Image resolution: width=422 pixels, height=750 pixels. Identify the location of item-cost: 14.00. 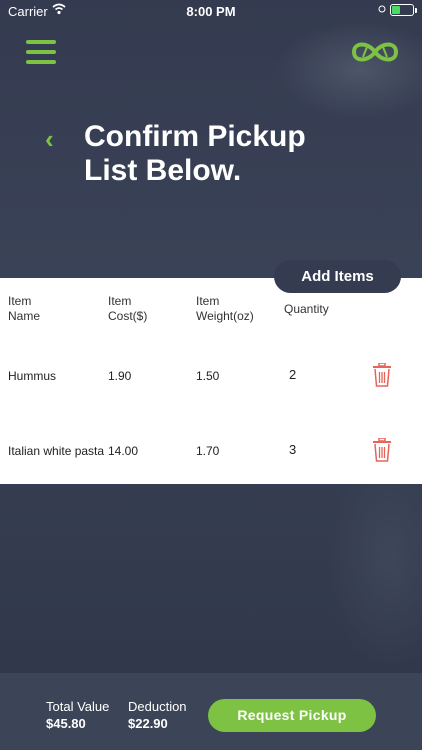
(123, 451).